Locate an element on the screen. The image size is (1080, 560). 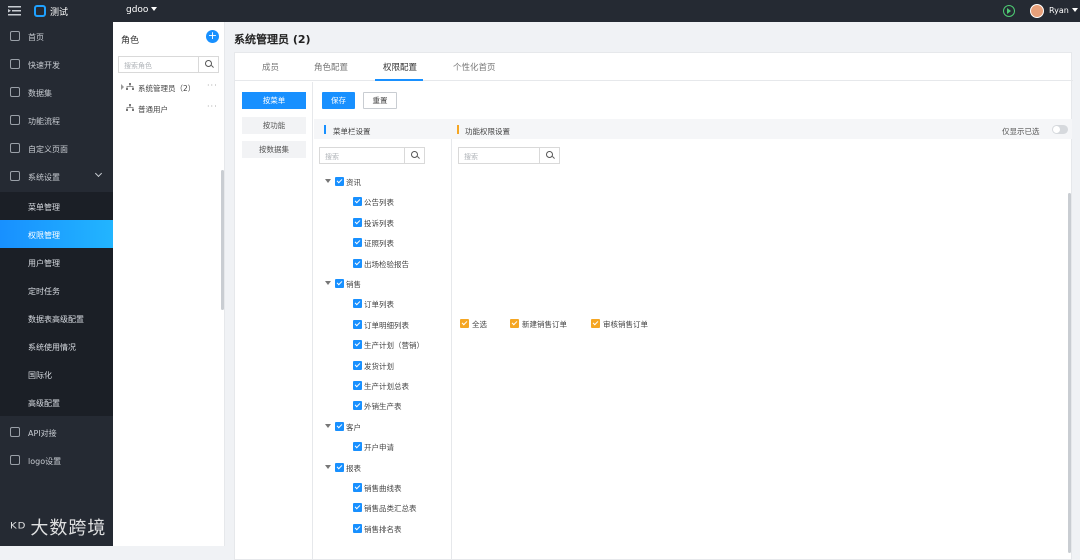
save-button: 保存 is located at coordinates (338, 100).